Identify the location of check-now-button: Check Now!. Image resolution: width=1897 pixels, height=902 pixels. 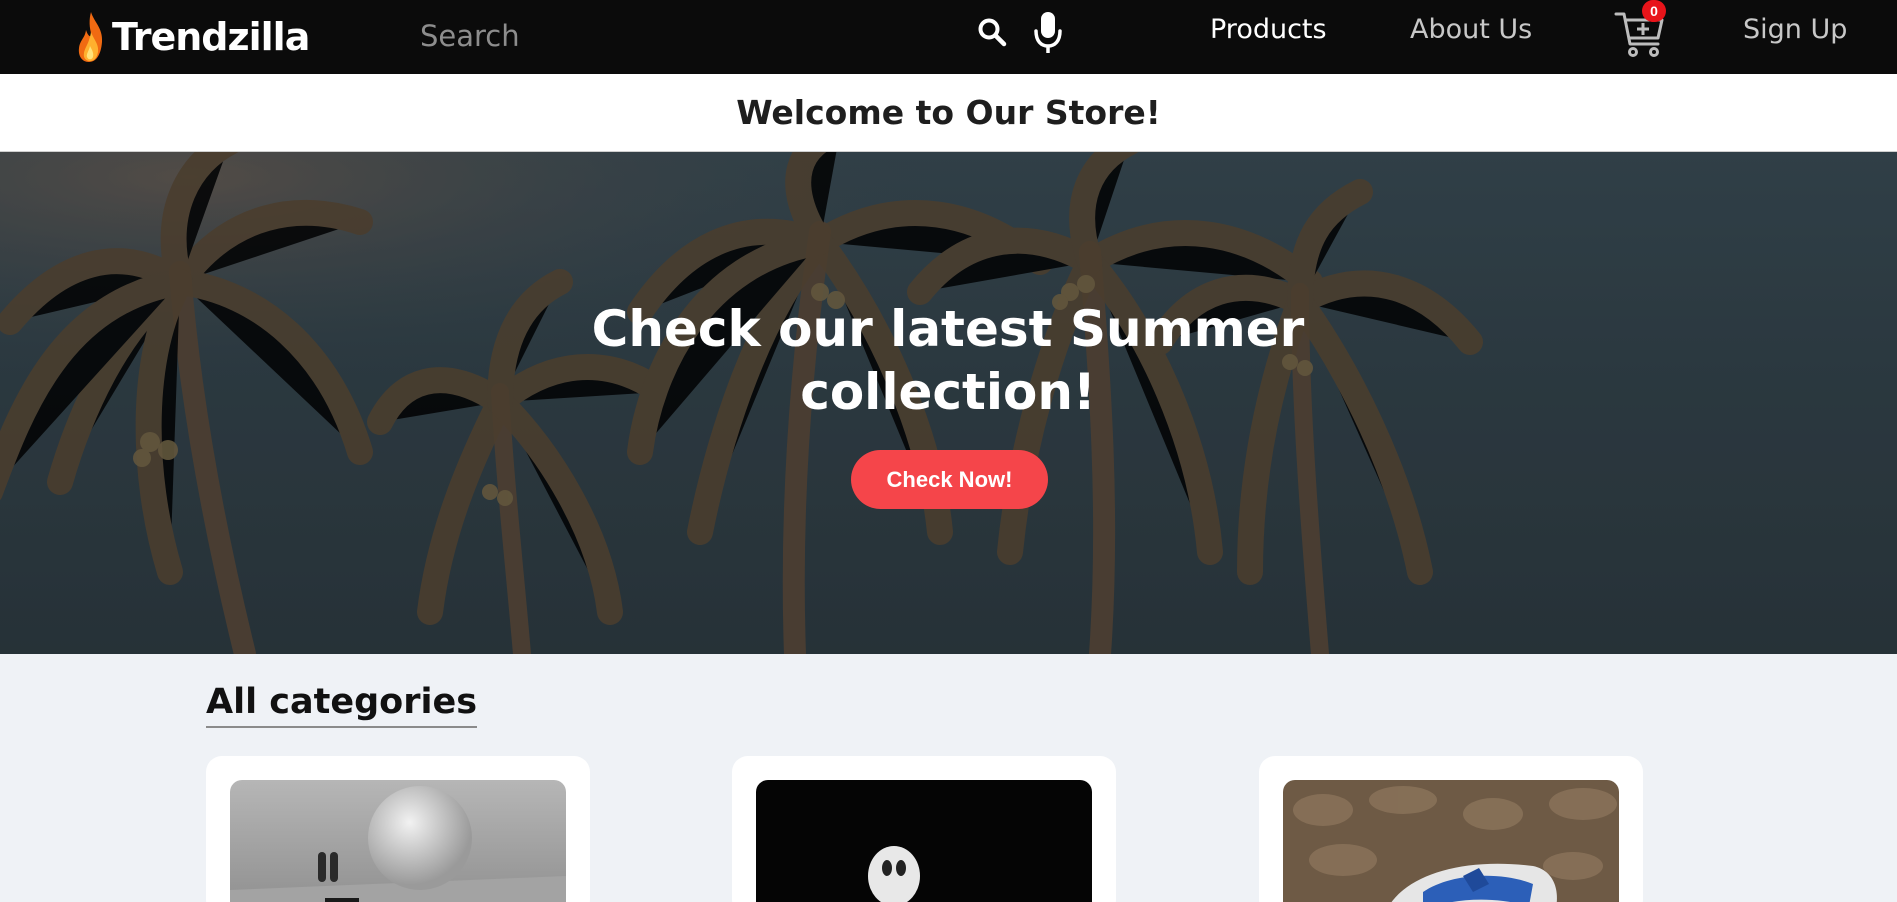
(949, 479).